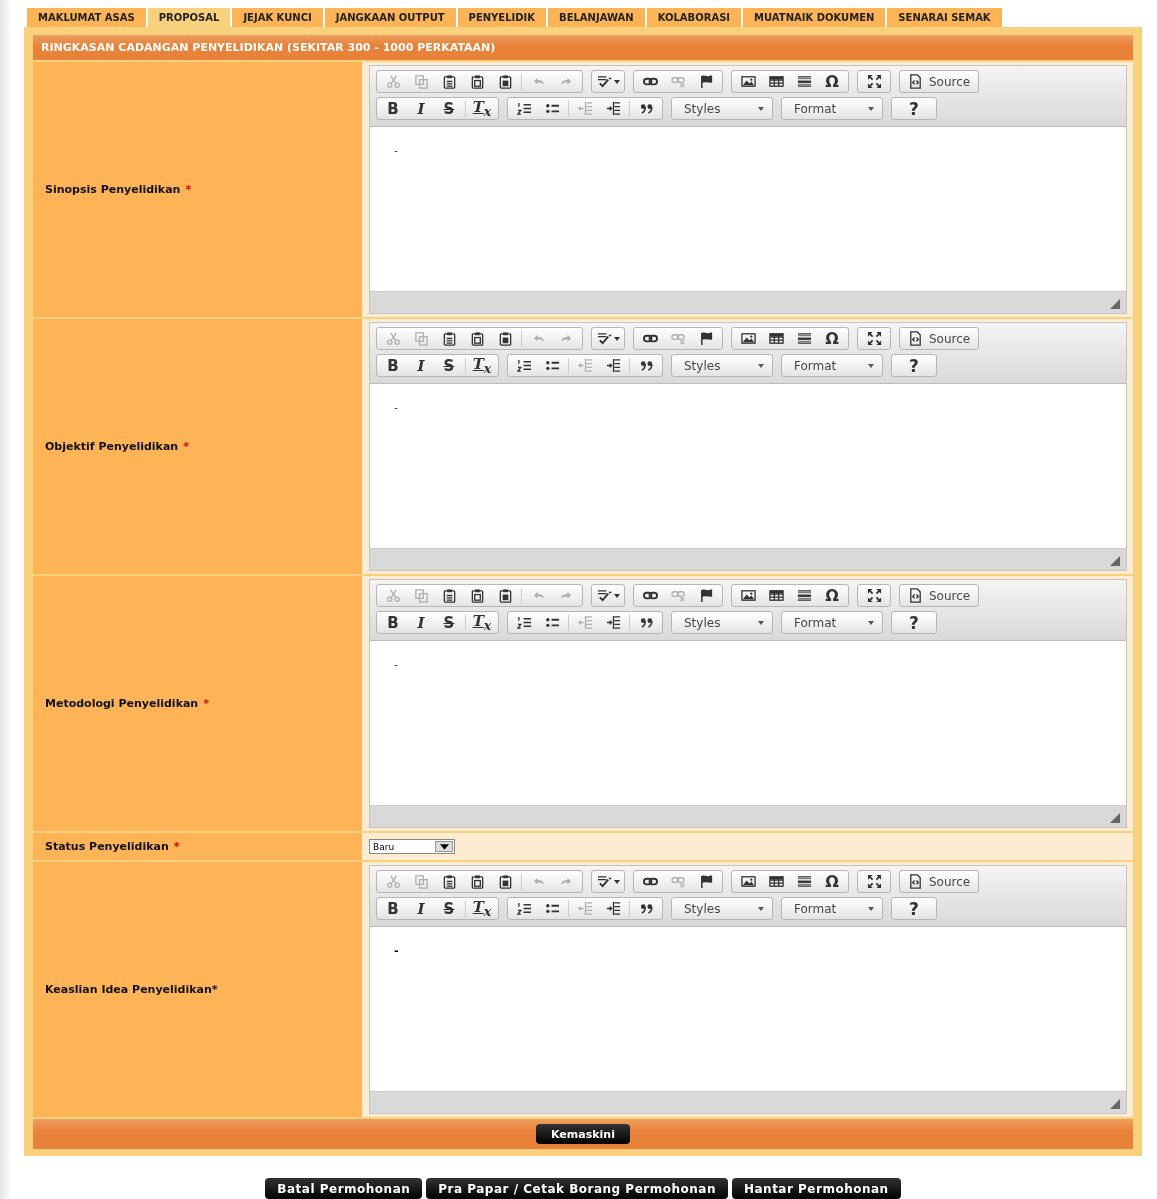  Describe the element at coordinates (421, 338) in the screenshot. I see `copy-icon` at that location.